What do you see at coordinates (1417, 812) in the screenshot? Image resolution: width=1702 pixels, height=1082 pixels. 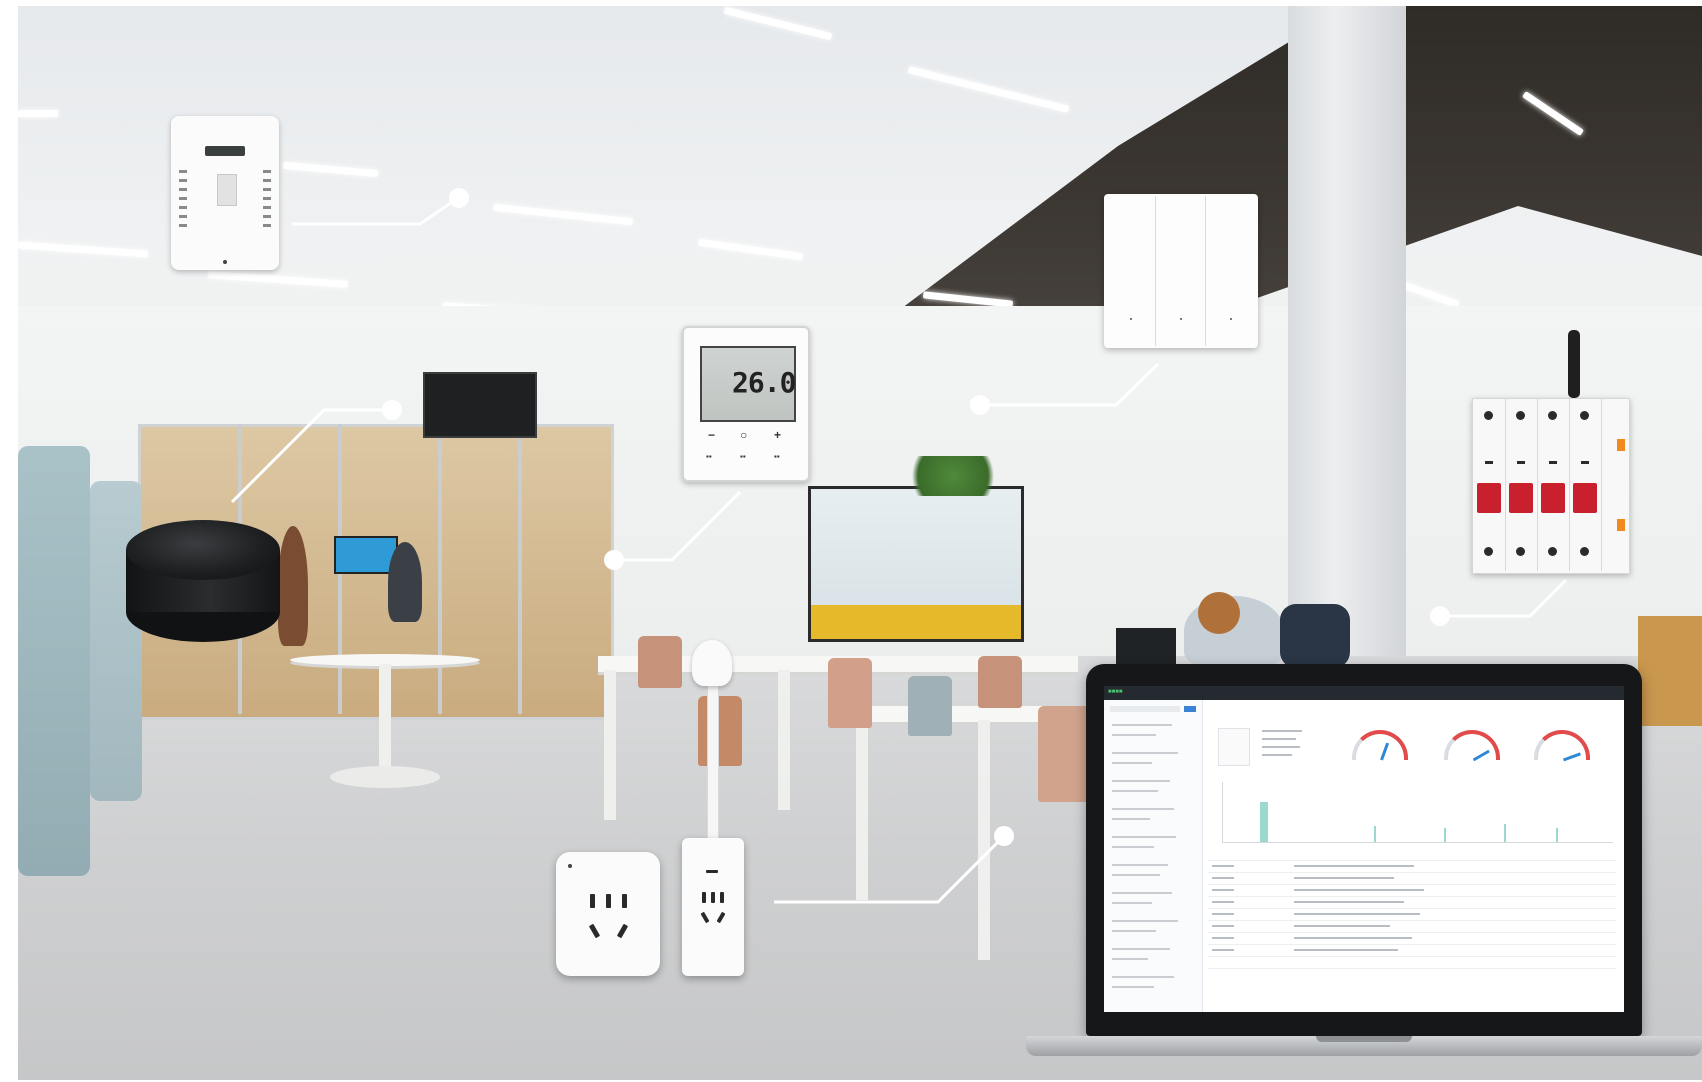 I see `chart-area` at bounding box center [1417, 812].